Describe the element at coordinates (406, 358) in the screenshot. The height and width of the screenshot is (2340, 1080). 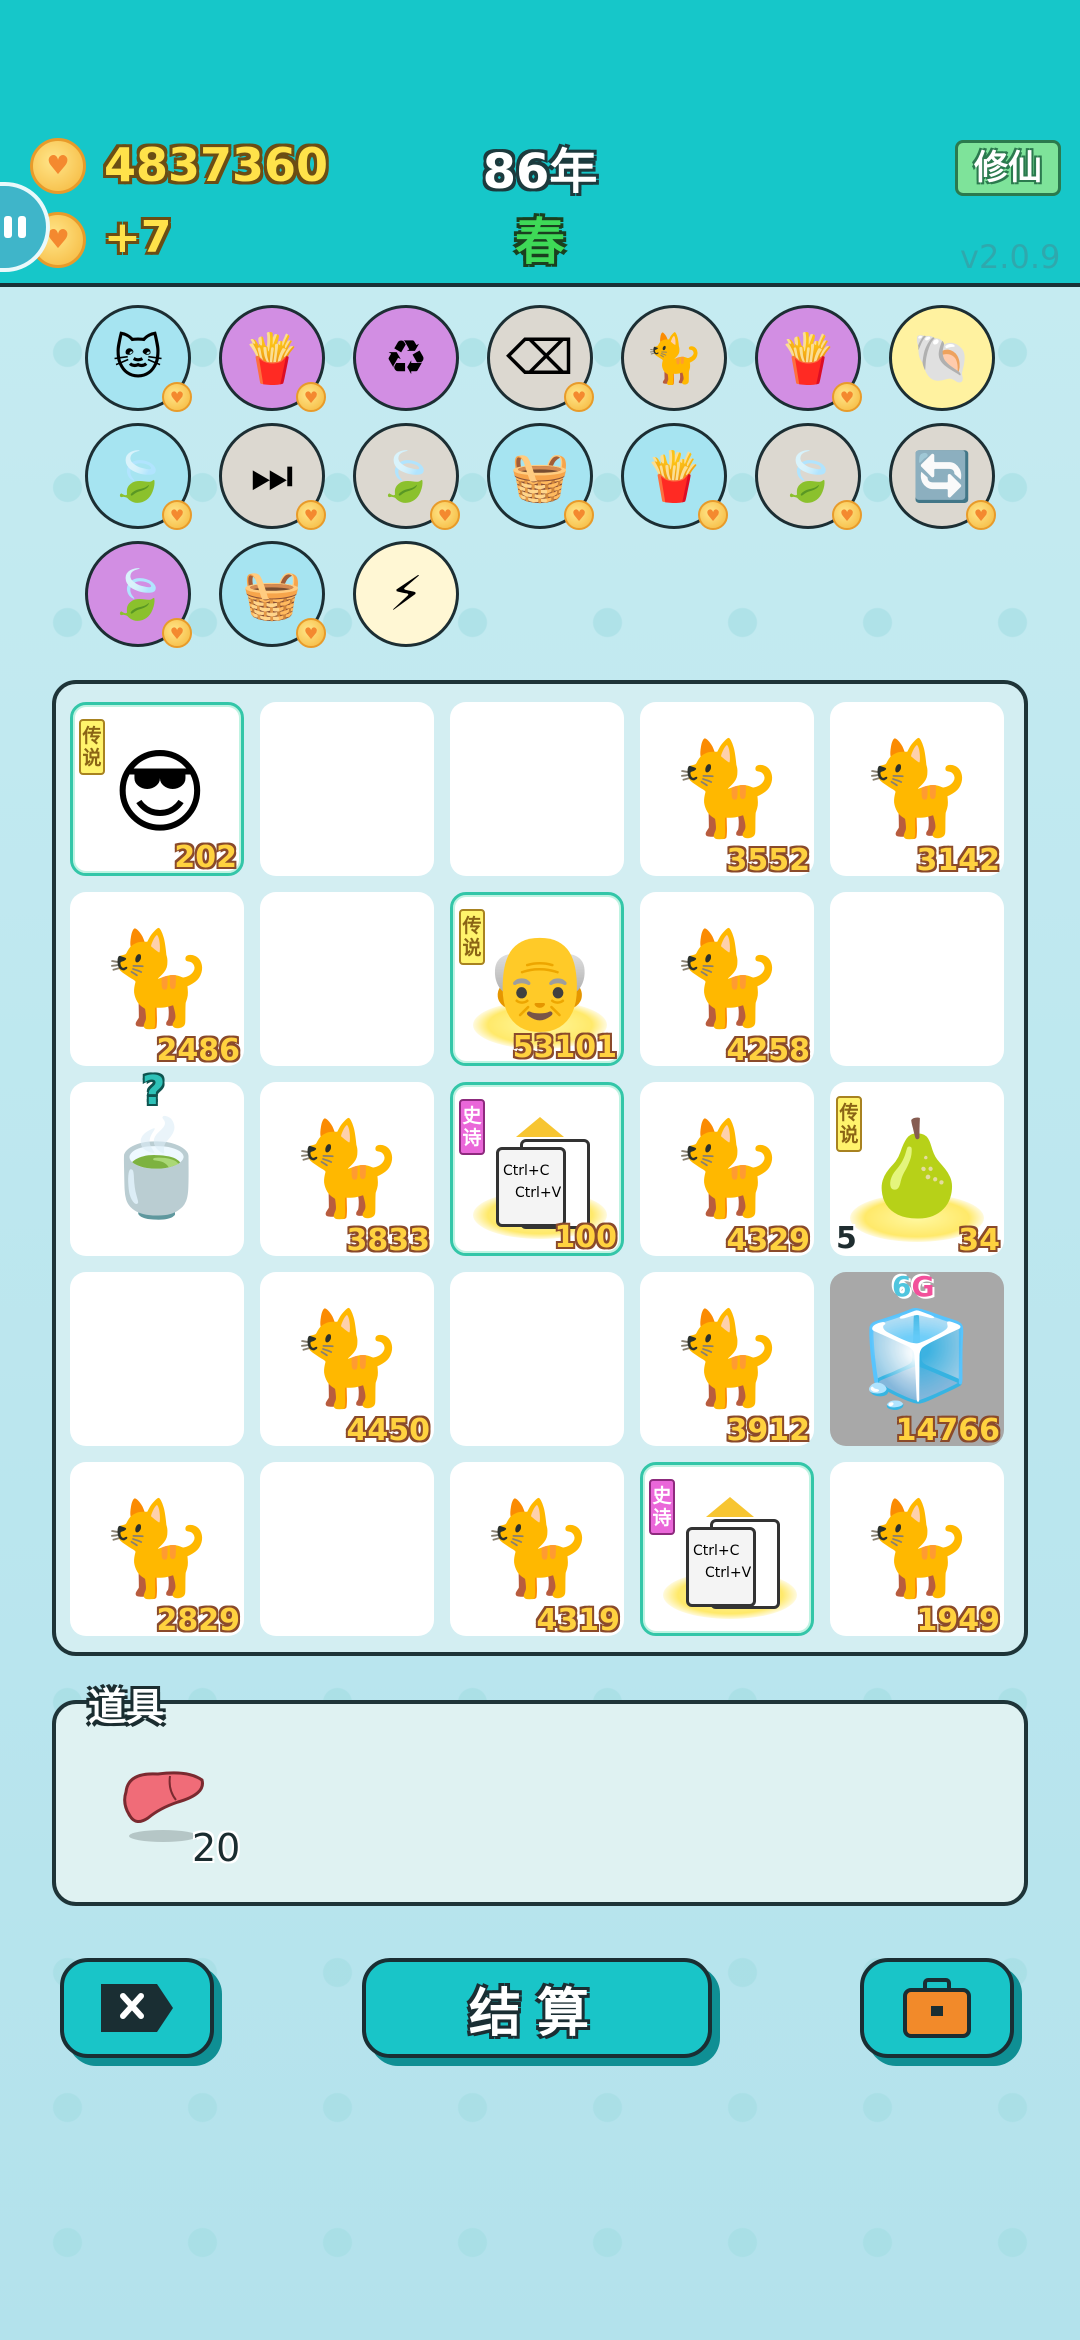
I see `skill-slot-3: ♻` at that location.